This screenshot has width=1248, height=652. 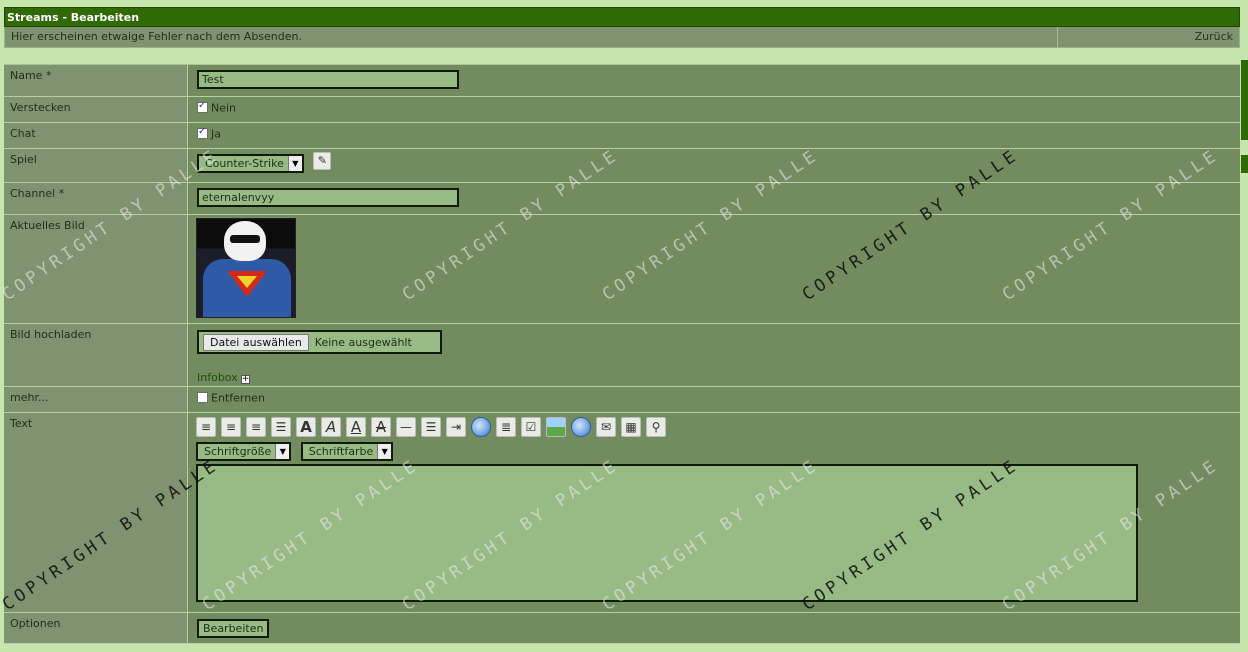 What do you see at coordinates (363, 342) in the screenshot?
I see `file-status: Keine ausgewählt` at bounding box center [363, 342].